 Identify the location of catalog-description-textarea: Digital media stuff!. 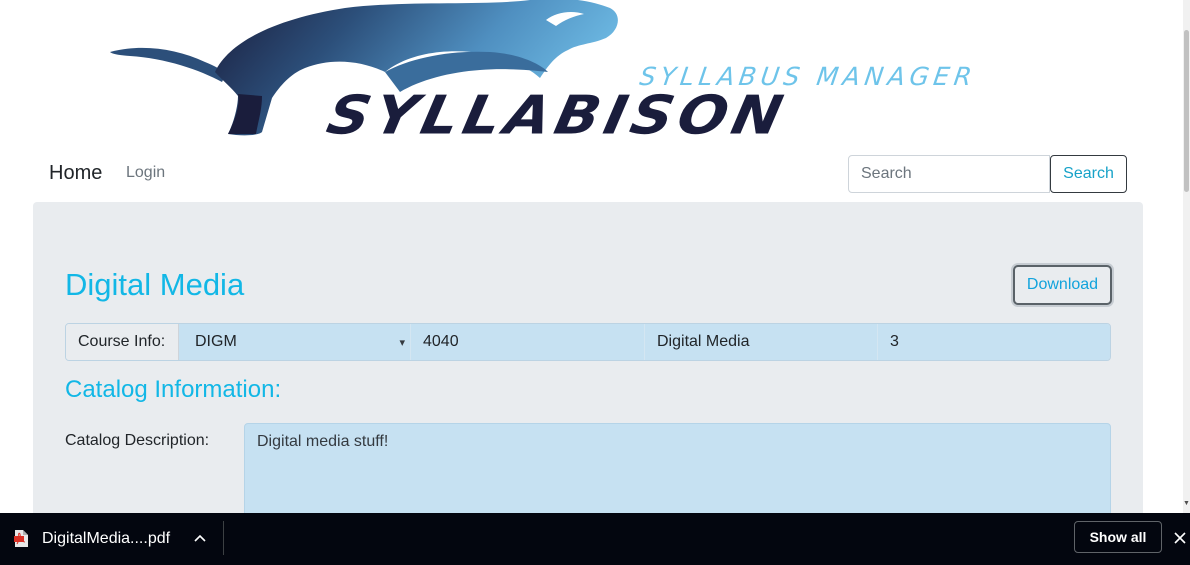
(677, 473).